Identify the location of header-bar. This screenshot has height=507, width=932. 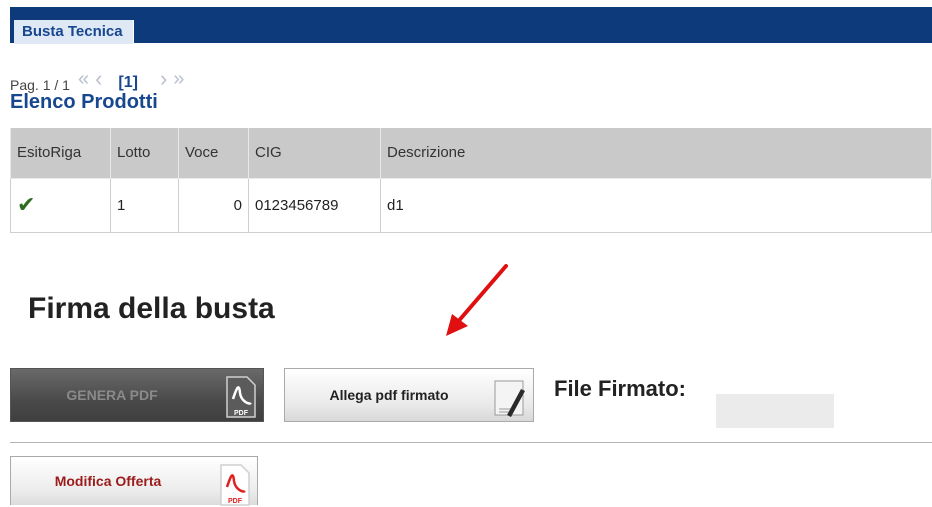
(471, 25).